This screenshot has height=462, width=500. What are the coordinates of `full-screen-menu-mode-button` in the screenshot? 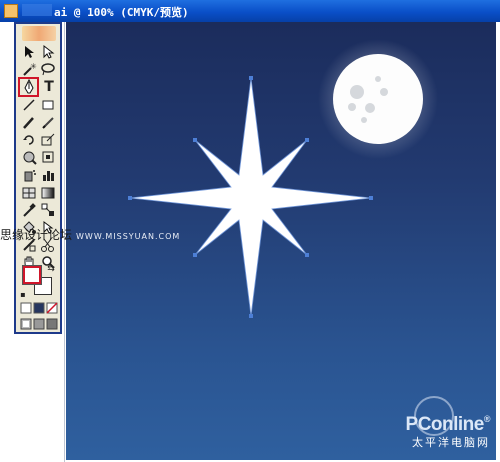 It's located at (39, 324).